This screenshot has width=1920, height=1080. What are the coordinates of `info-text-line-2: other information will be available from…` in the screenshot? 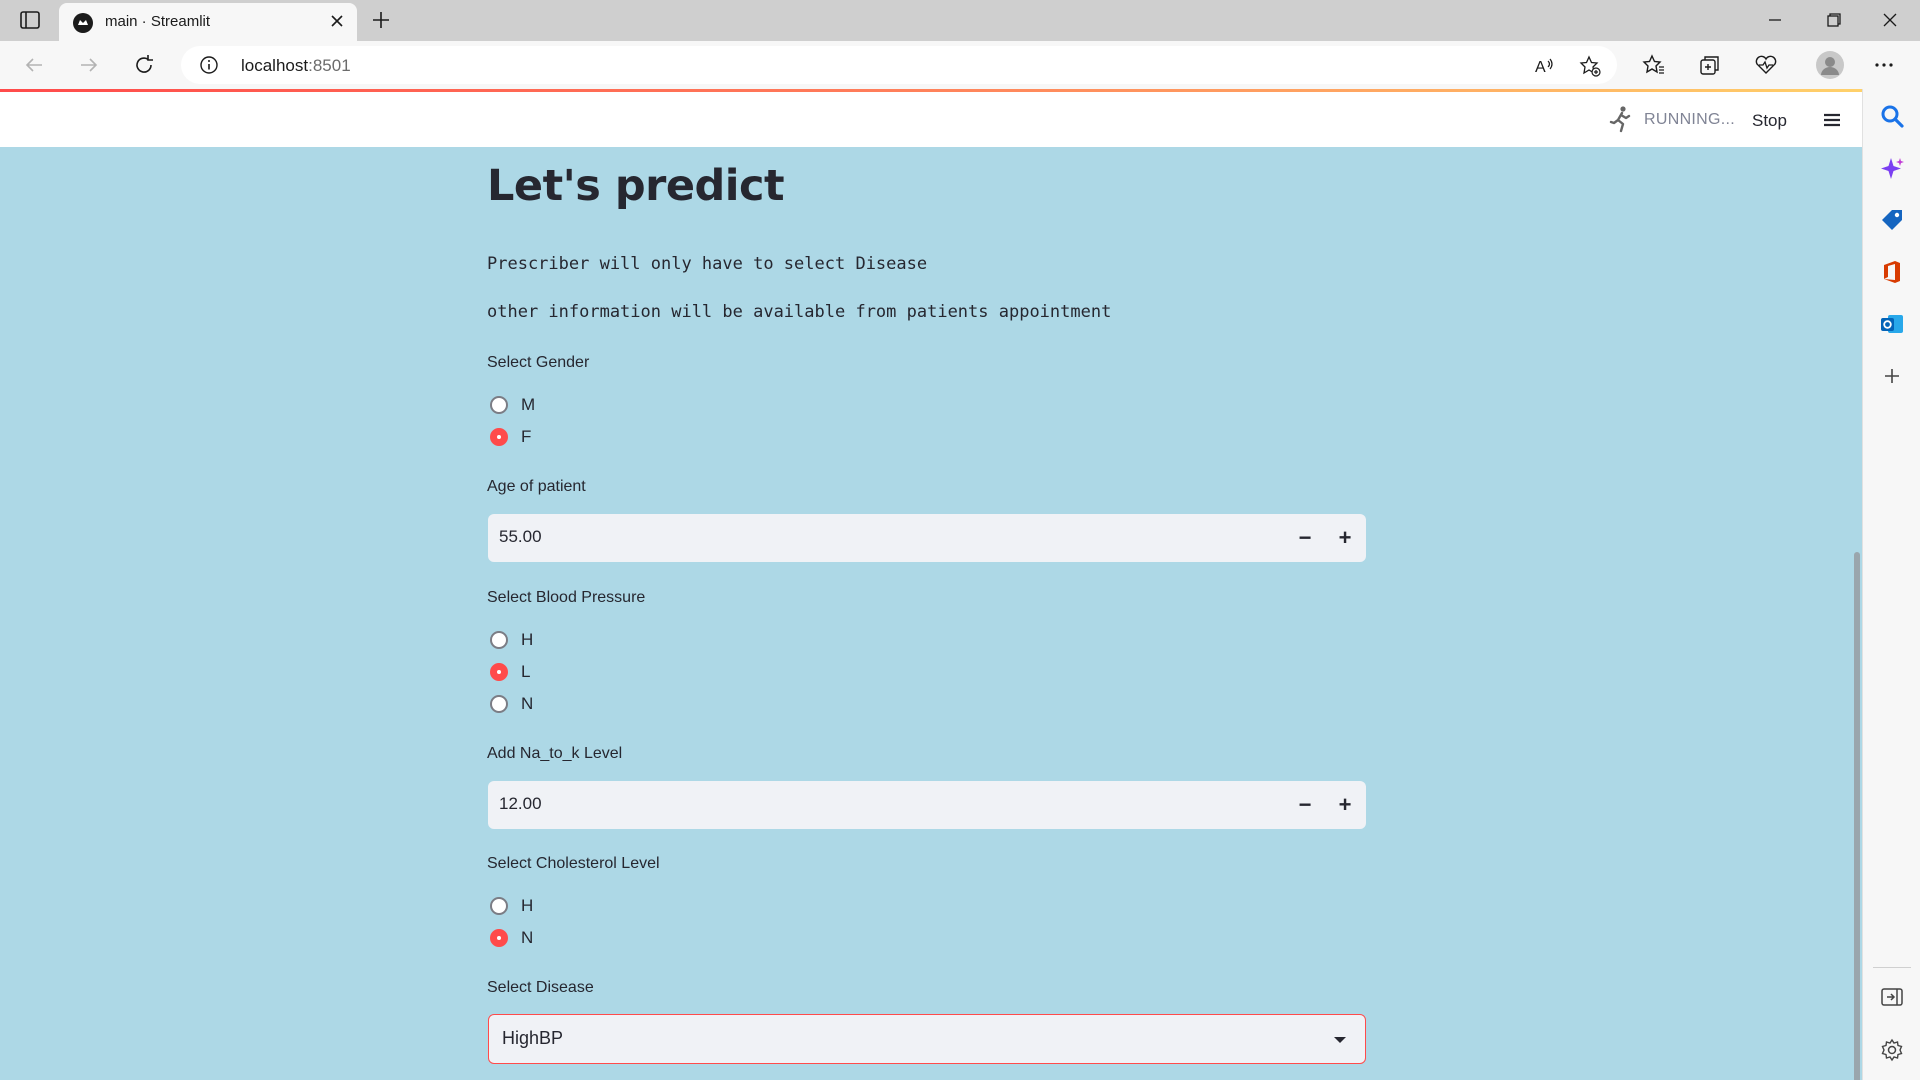 It's located at (799, 312).